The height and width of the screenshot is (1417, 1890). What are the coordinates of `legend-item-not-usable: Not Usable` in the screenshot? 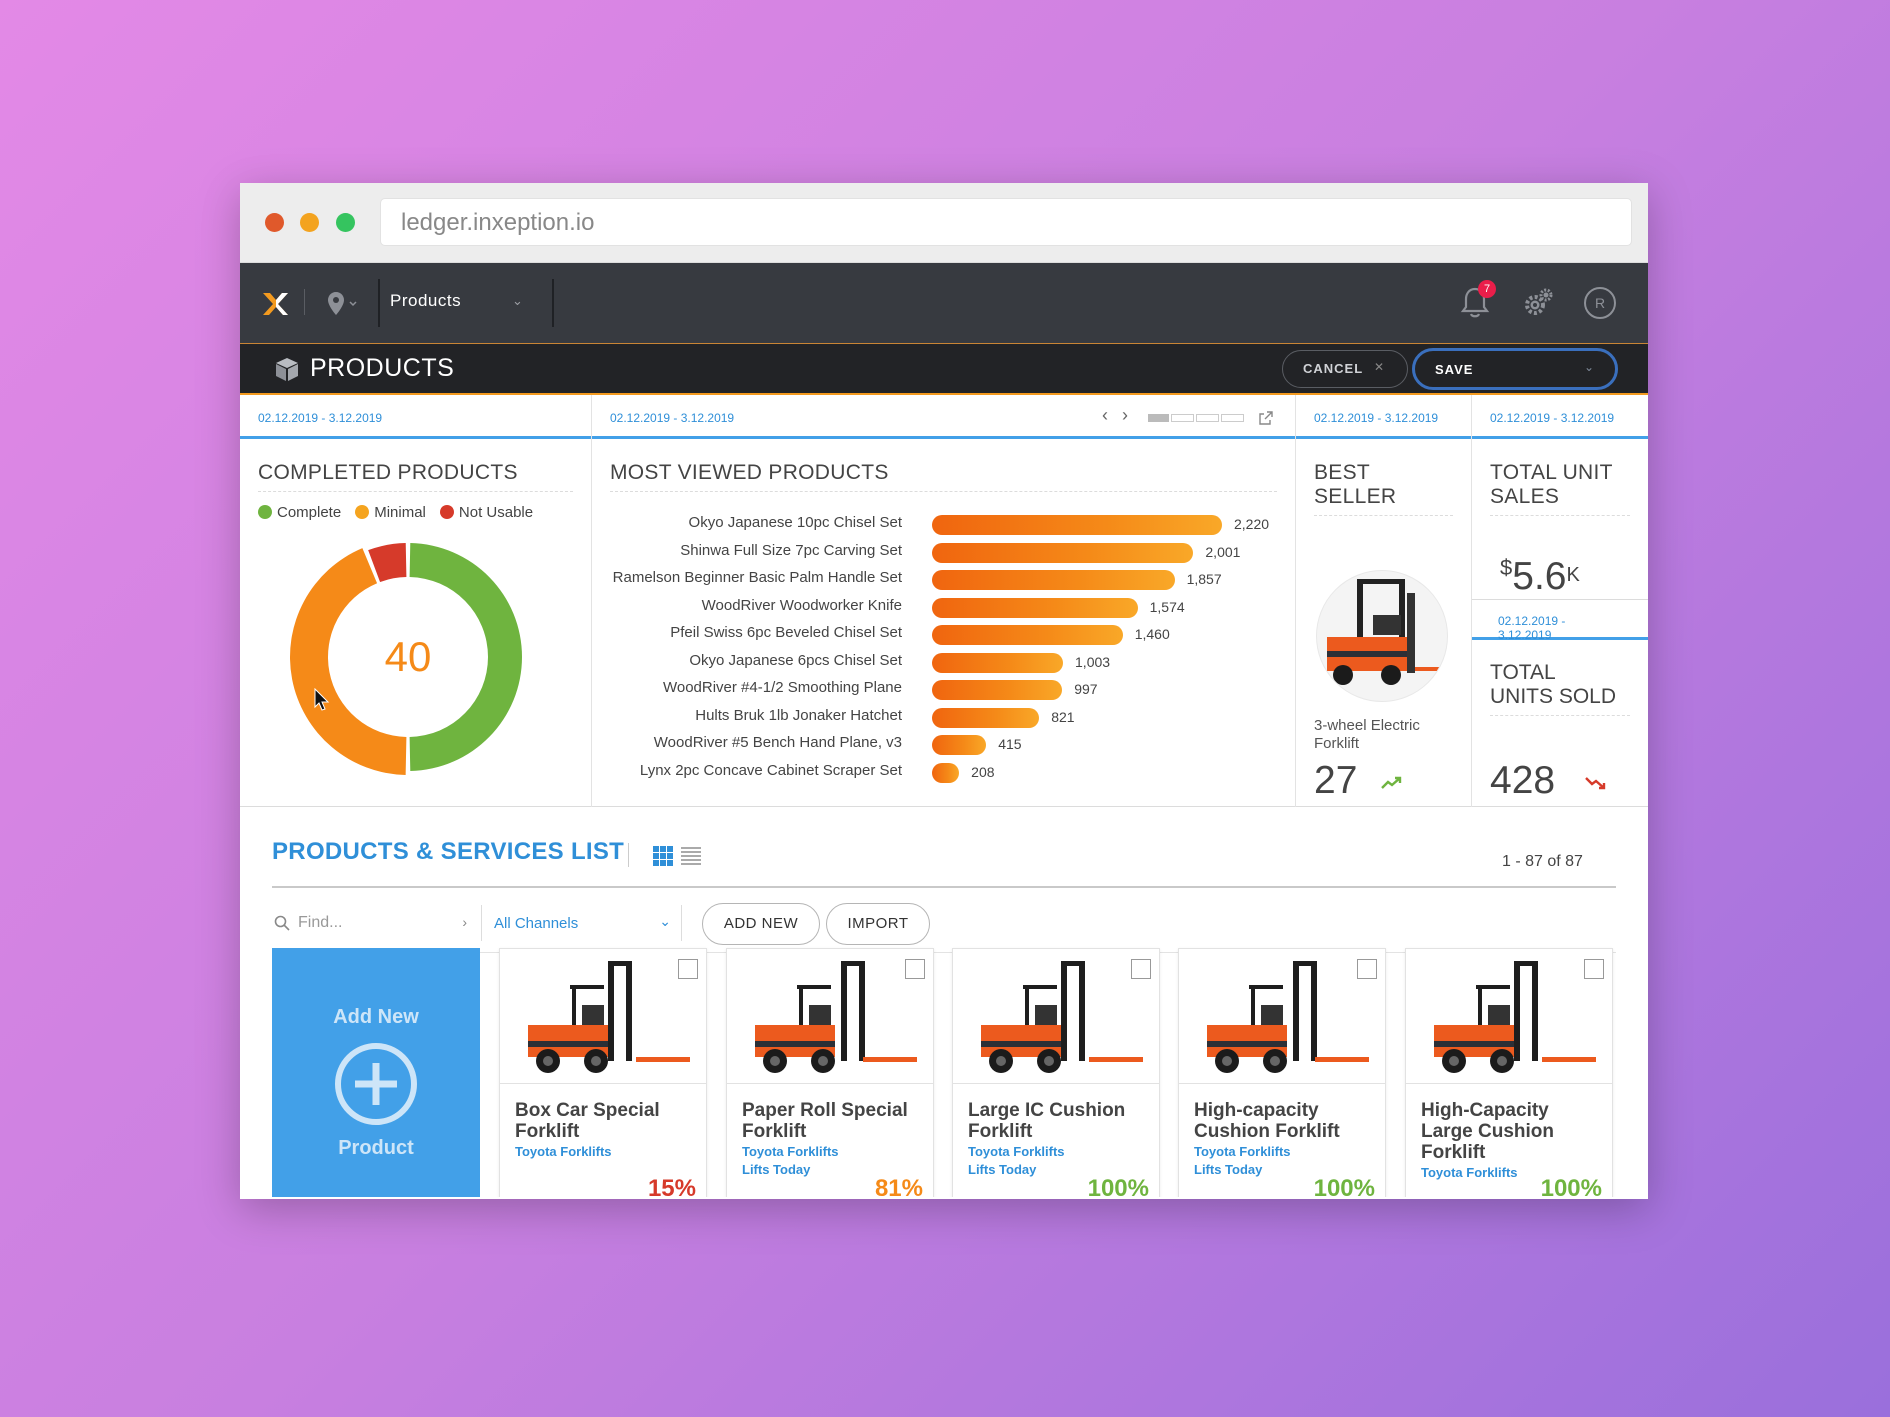 It's located at (486, 512).